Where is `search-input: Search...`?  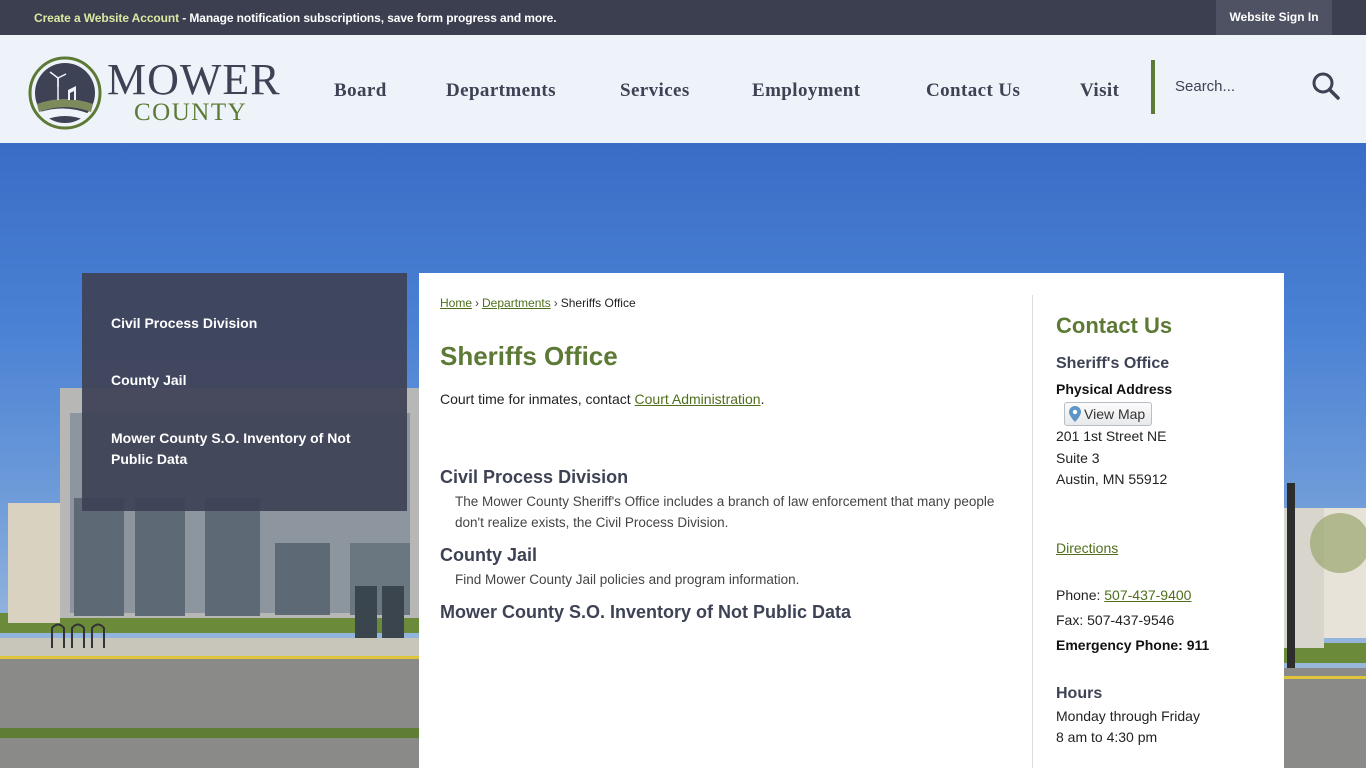 search-input: Search... is located at coordinates (1205, 86).